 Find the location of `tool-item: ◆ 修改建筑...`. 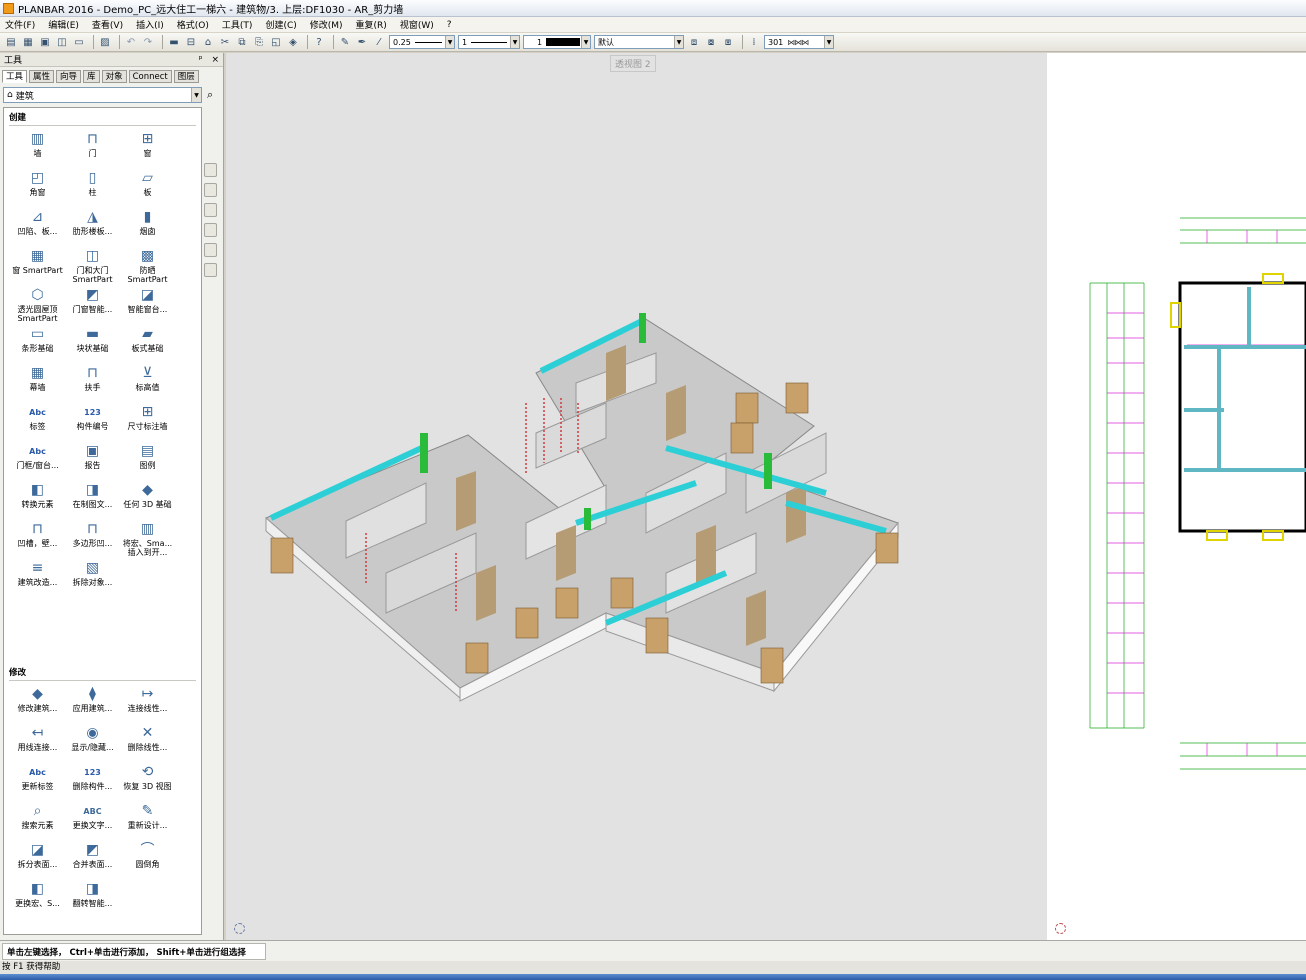

tool-item: ◆ 修改建筑... is located at coordinates (37, 703).